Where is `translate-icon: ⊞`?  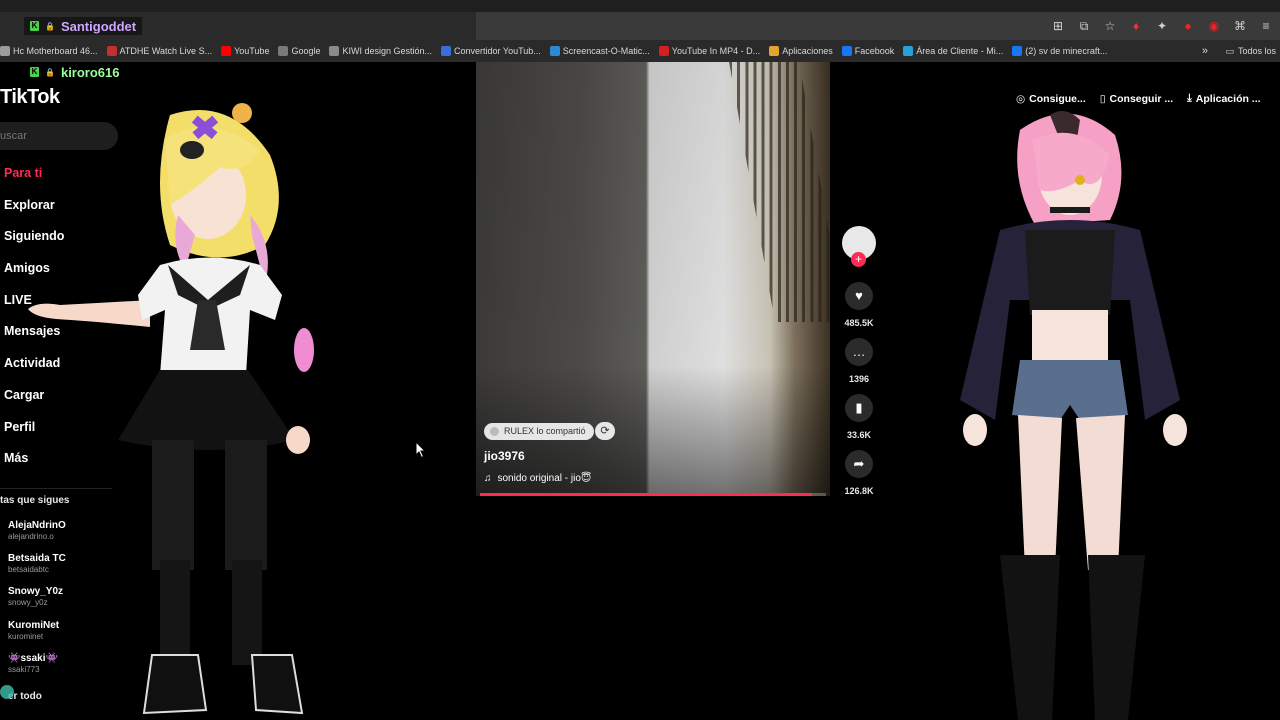
translate-icon: ⊞ is located at coordinates (1058, 26).